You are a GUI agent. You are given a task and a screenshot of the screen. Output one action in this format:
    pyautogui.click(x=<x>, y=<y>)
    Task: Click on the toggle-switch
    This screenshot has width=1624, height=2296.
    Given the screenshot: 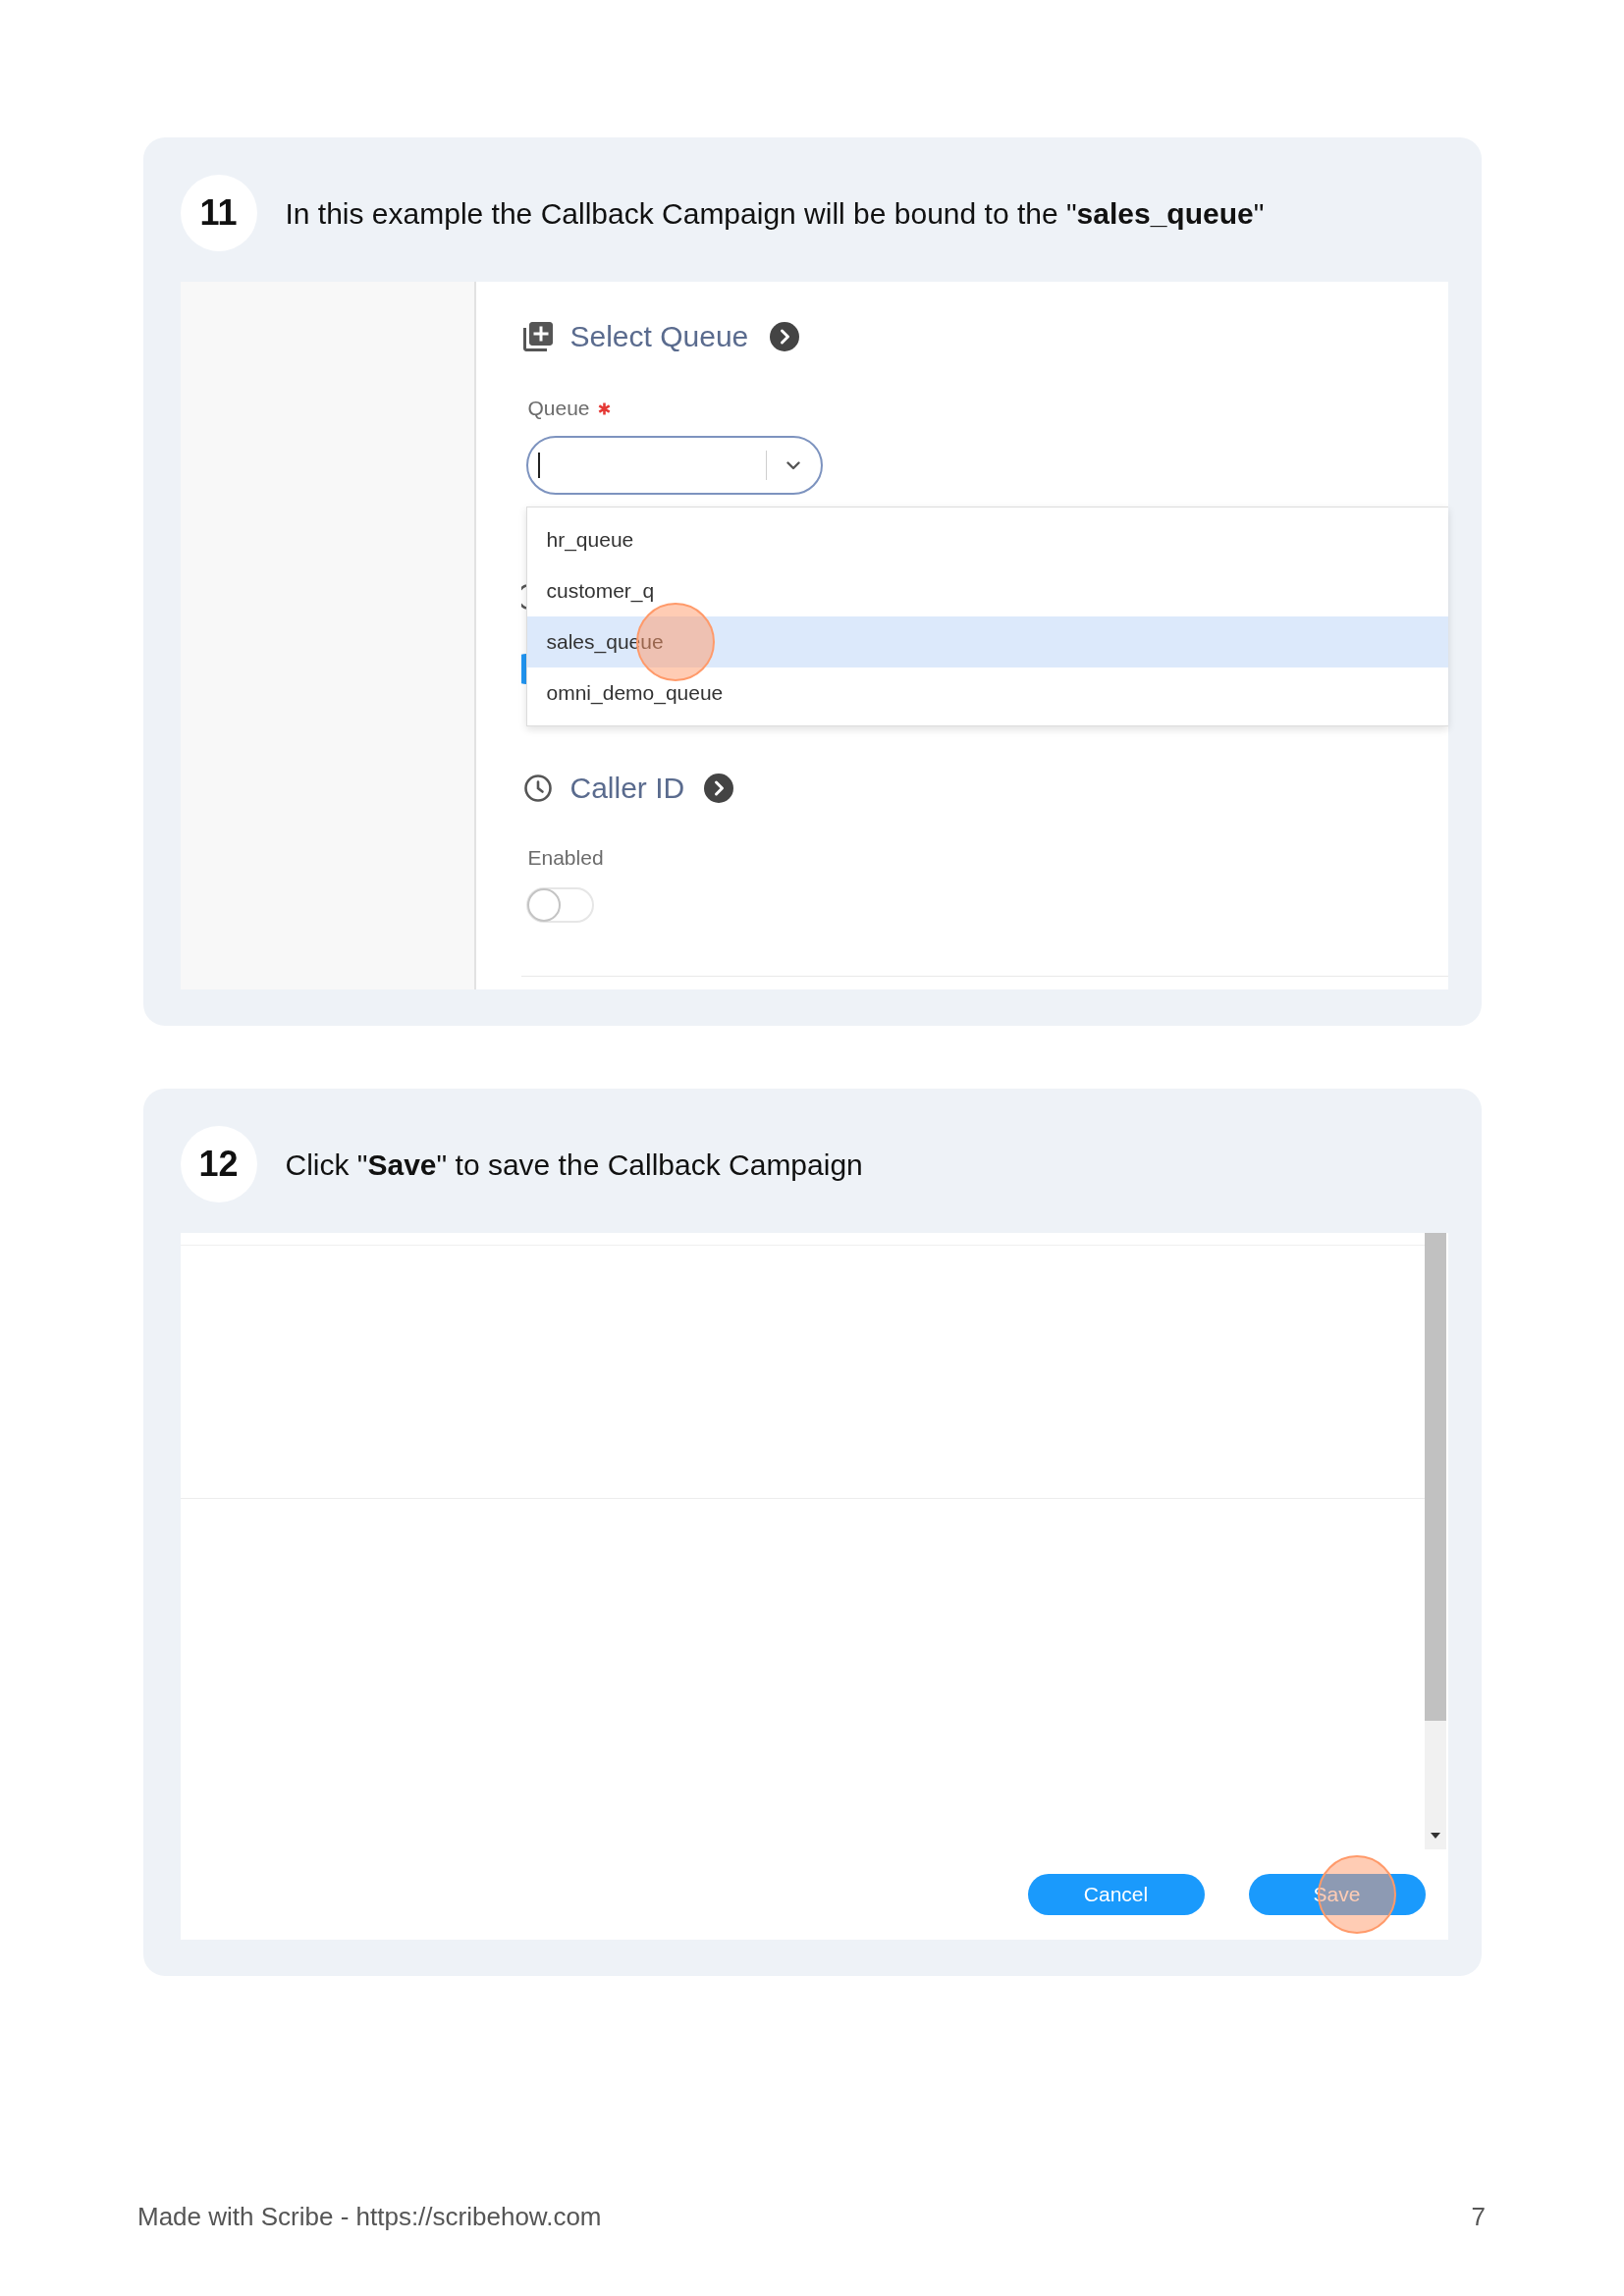 What is the action you would take?
    pyautogui.click(x=559, y=905)
    